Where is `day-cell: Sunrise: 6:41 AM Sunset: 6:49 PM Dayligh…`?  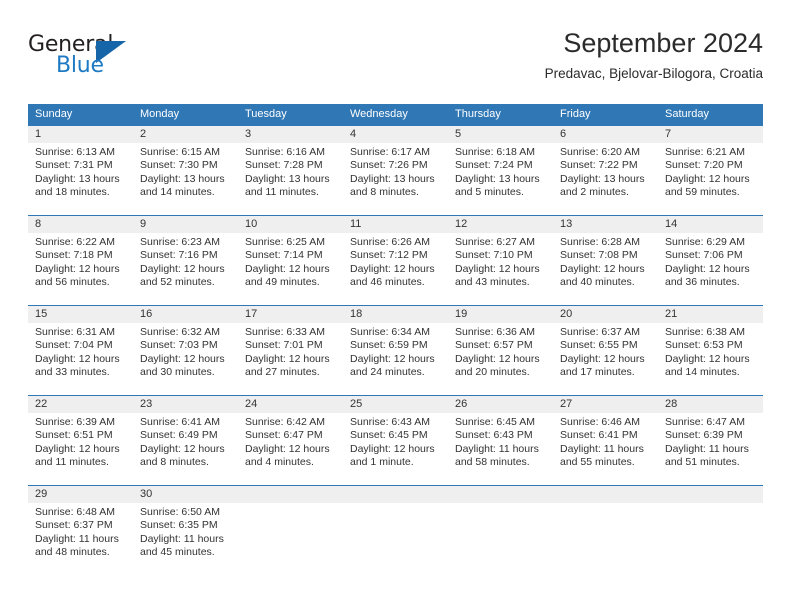 day-cell: Sunrise: 6:41 AM Sunset: 6:49 PM Dayligh… is located at coordinates (185, 449).